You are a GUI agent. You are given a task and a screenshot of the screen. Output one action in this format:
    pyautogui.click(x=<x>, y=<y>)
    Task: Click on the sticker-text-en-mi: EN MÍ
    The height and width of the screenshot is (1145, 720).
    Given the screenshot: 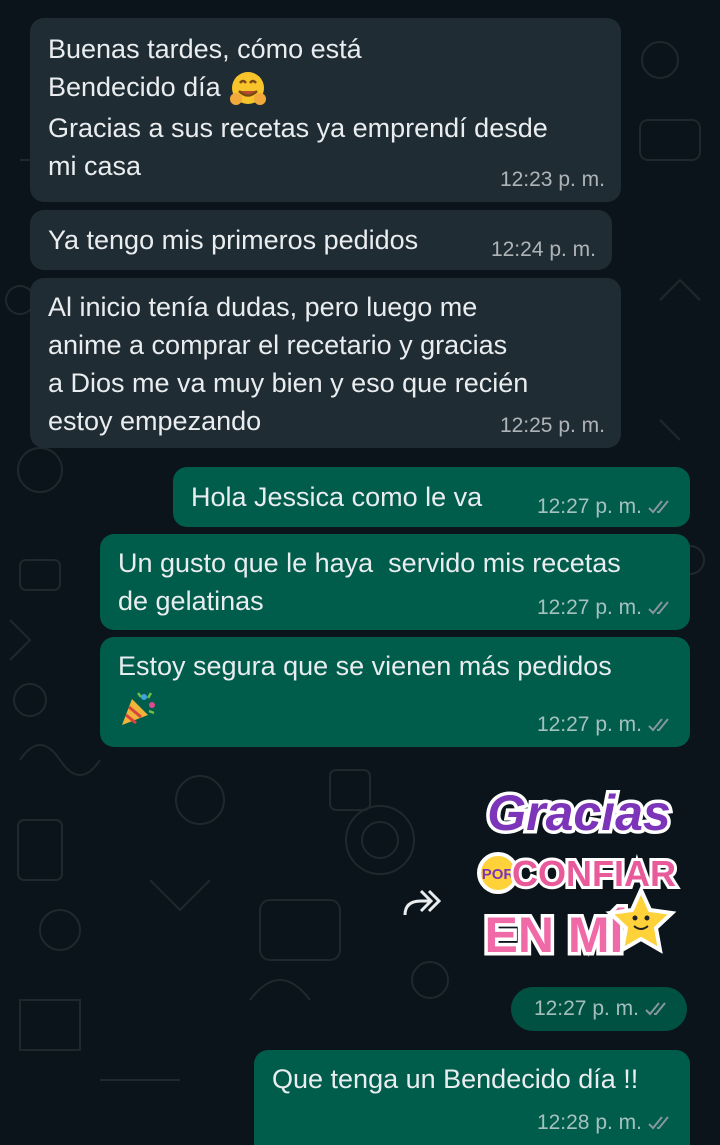 What is the action you would take?
    pyautogui.click(x=555, y=935)
    